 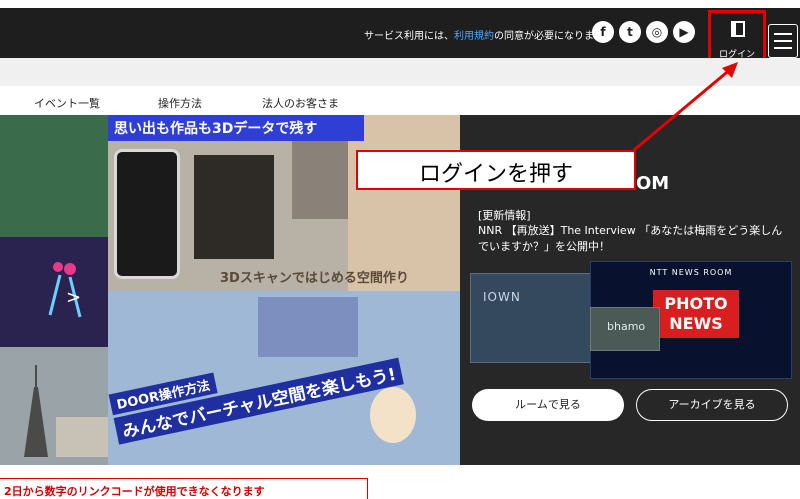 What do you see at coordinates (54, 176) in the screenshot?
I see `hero-art-forest` at bounding box center [54, 176].